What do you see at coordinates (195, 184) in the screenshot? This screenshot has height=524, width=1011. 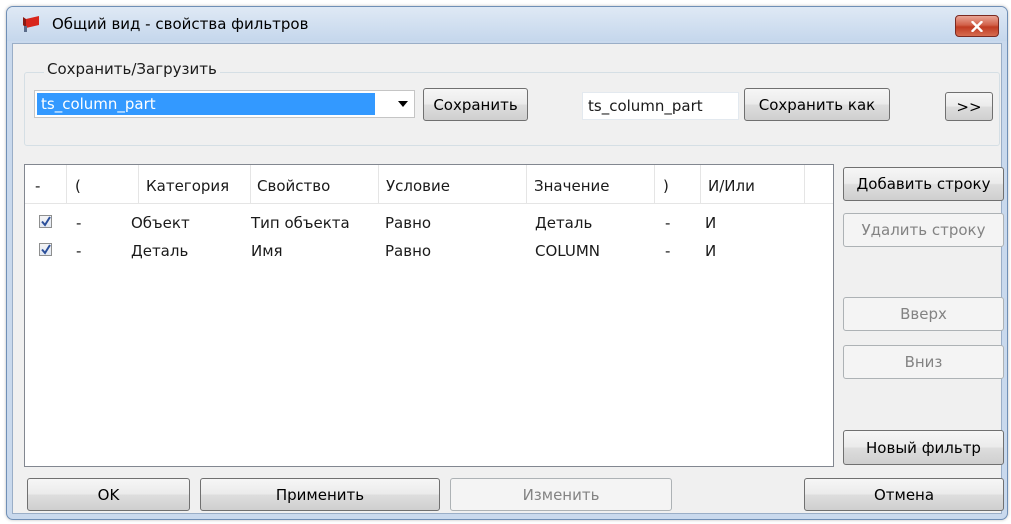 I see `header-category: Категория` at bounding box center [195, 184].